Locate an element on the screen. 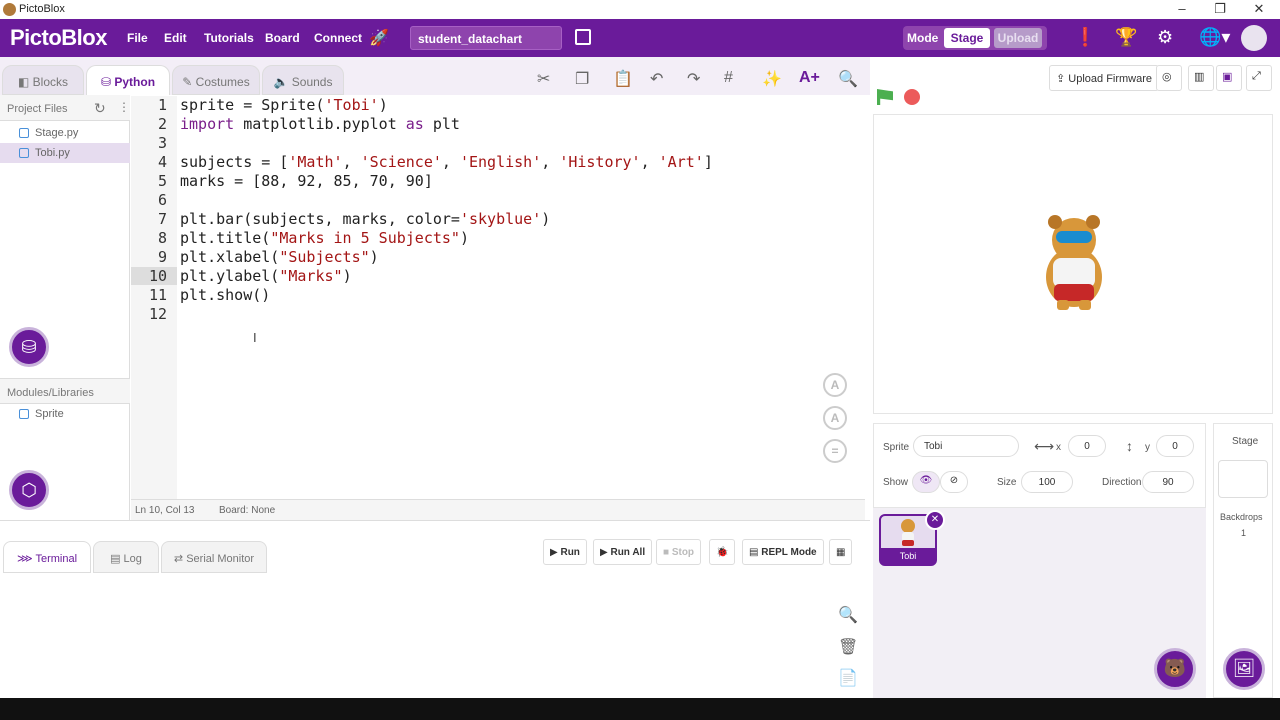 Image resolution: width=1280 pixels, height=720 pixels. stage-mode-button: Stage is located at coordinates (967, 38).